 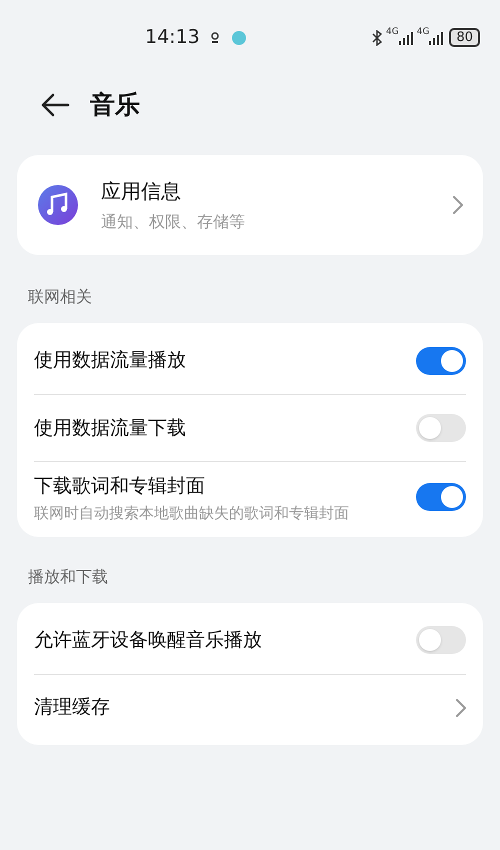 I want to click on section-header: 联网相关, so click(x=60, y=297).